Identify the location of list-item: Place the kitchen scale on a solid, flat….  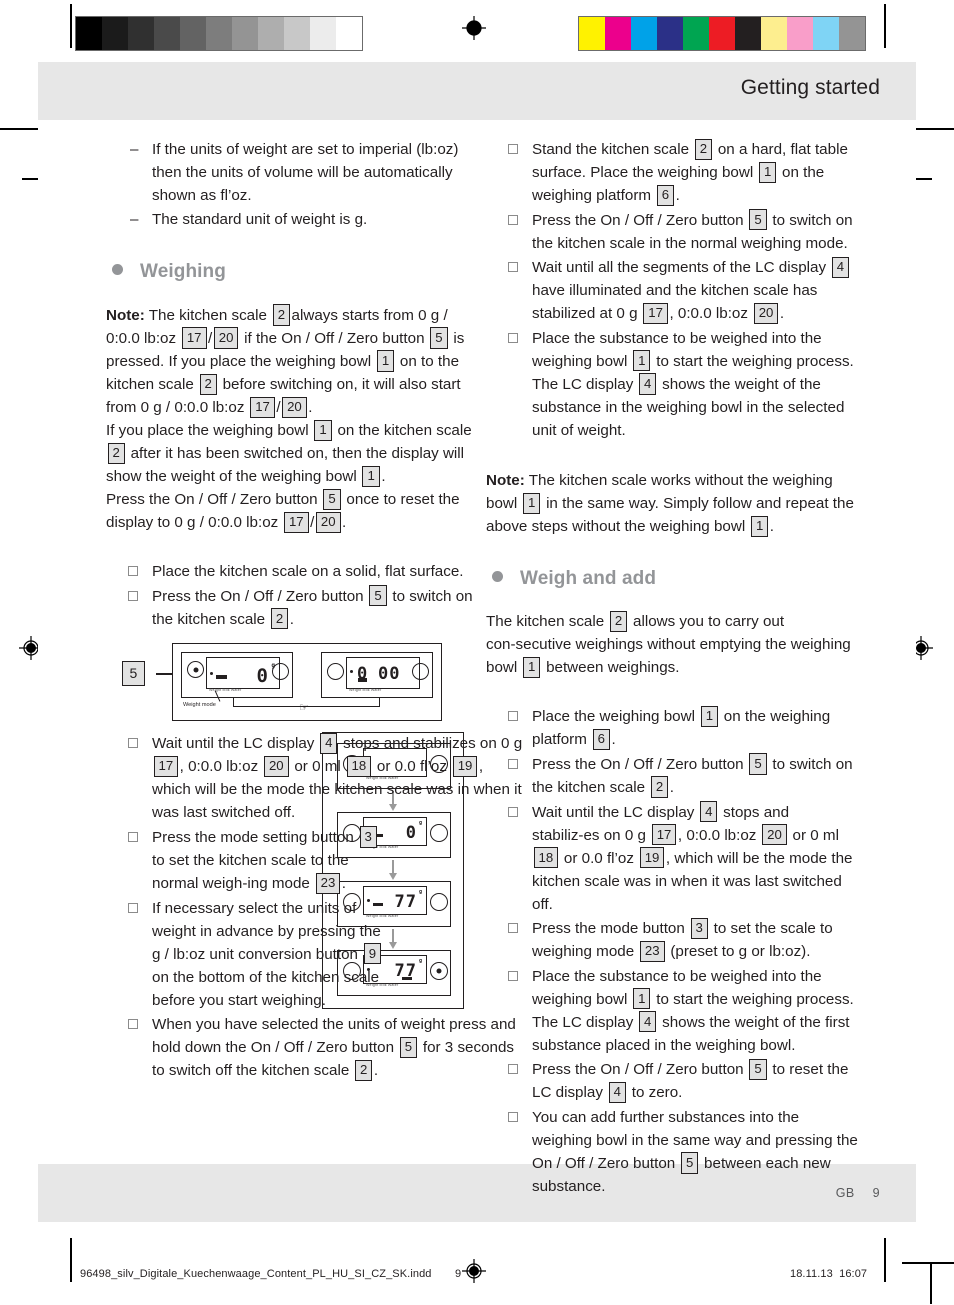
(292, 571).